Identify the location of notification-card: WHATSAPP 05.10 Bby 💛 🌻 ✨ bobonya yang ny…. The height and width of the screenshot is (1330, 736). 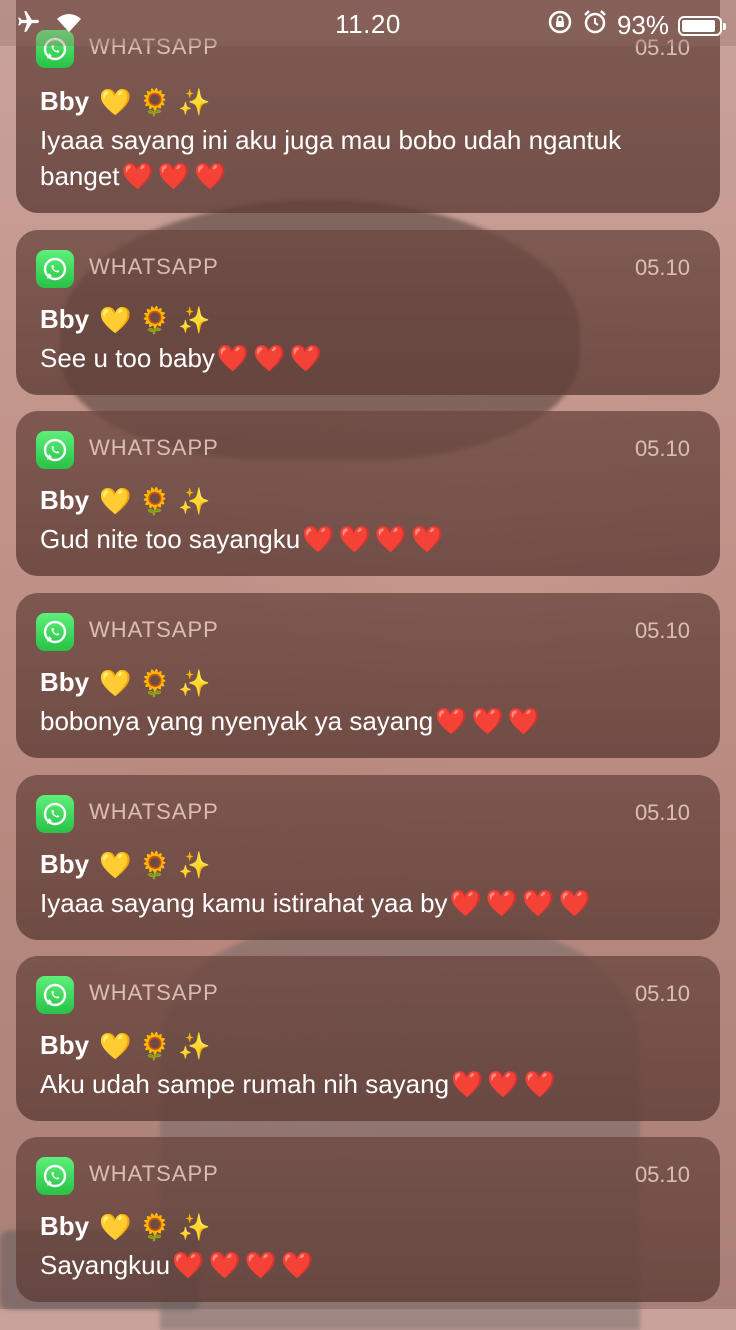
(368, 675).